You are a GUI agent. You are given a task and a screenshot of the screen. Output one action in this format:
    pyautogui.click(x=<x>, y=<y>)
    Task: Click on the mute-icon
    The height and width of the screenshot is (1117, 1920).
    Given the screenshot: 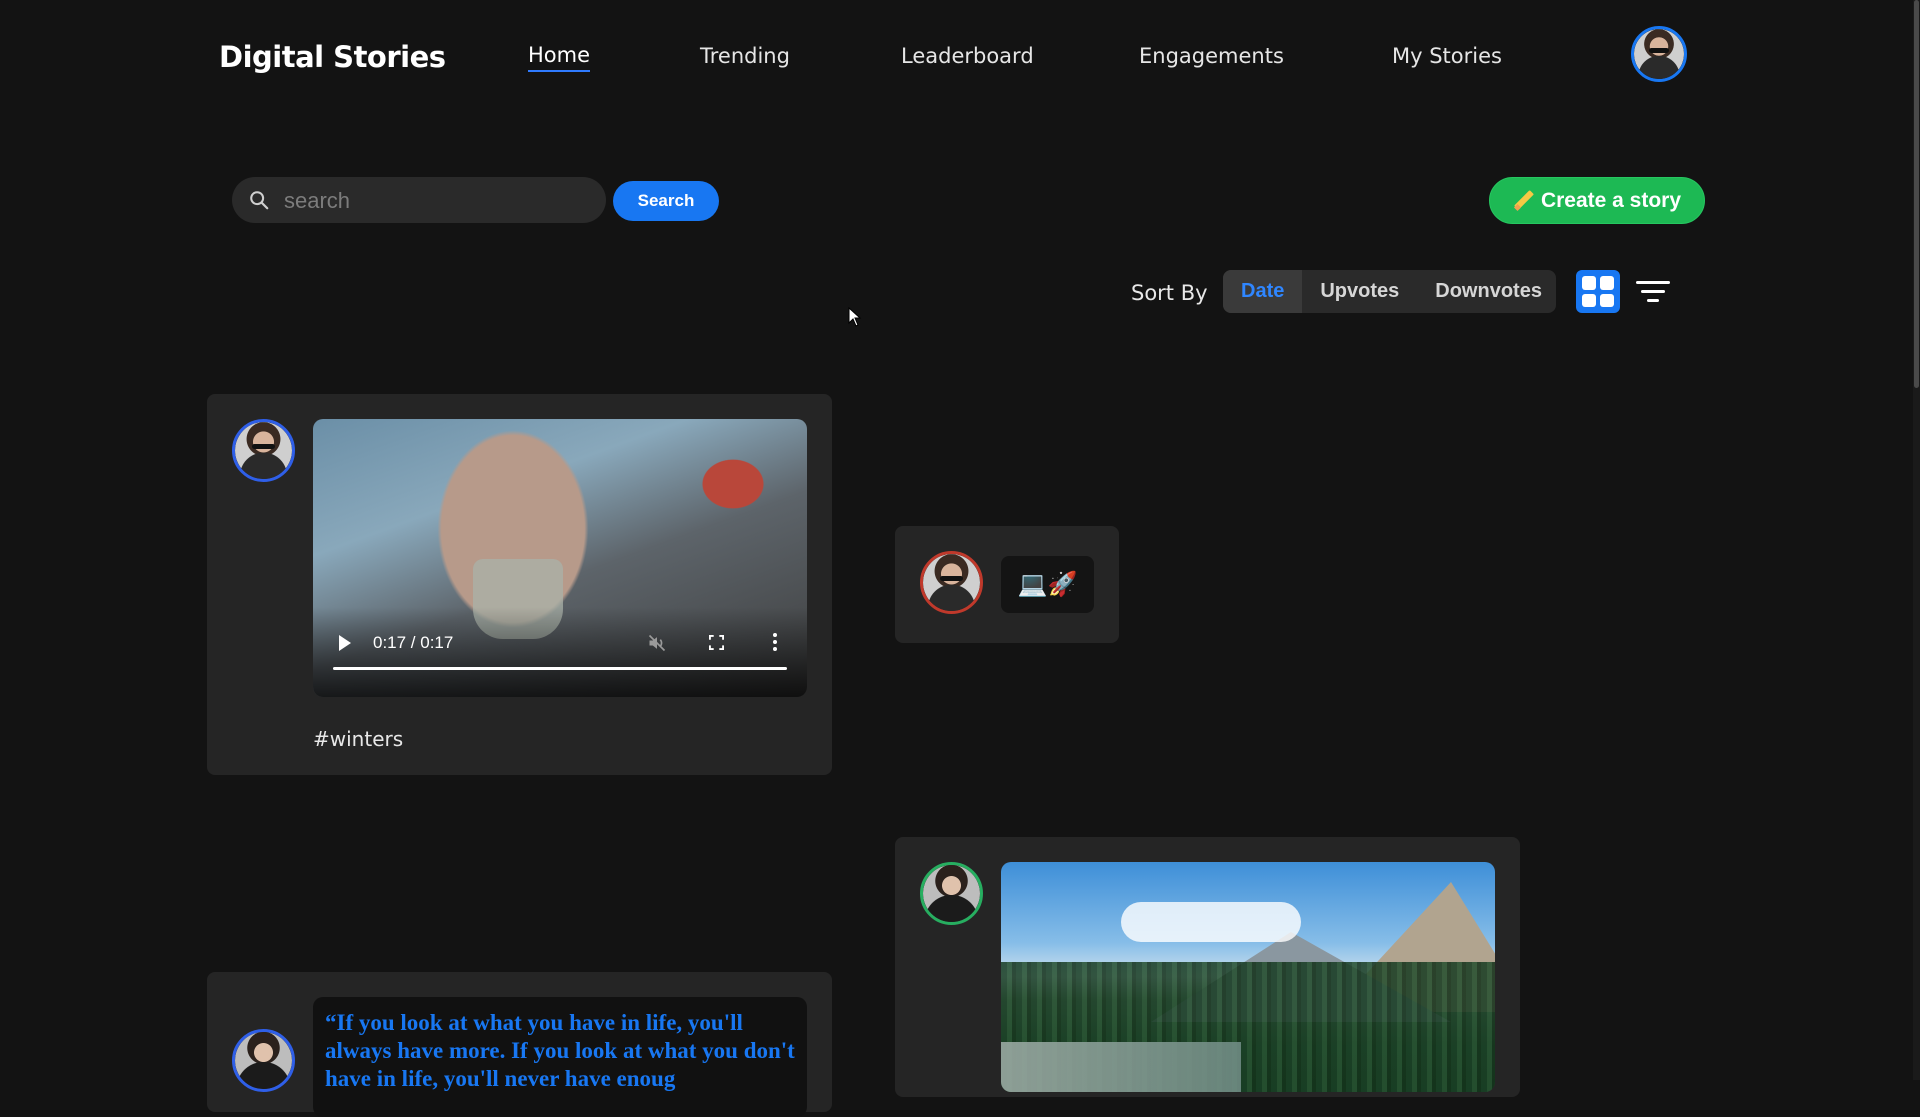 What is the action you would take?
    pyautogui.click(x=657, y=643)
    